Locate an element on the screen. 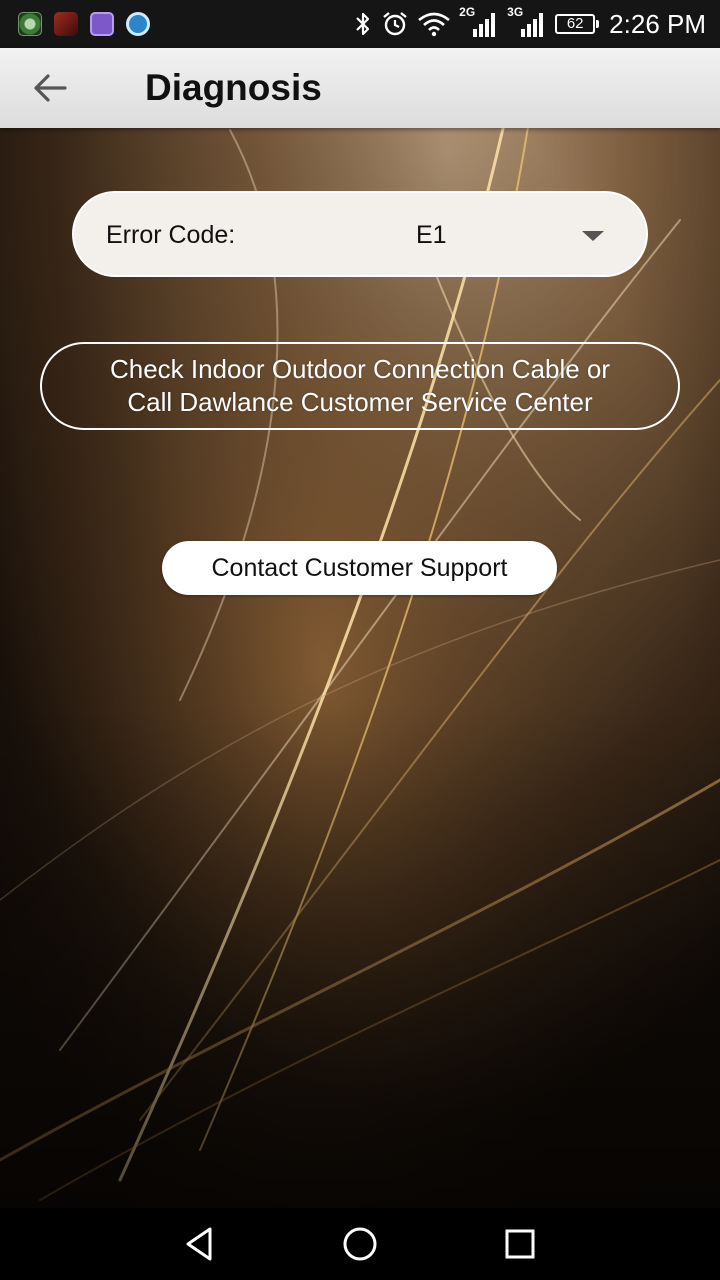 The height and width of the screenshot is (1280, 720). circle-home-icon is located at coordinates (360, 1244).